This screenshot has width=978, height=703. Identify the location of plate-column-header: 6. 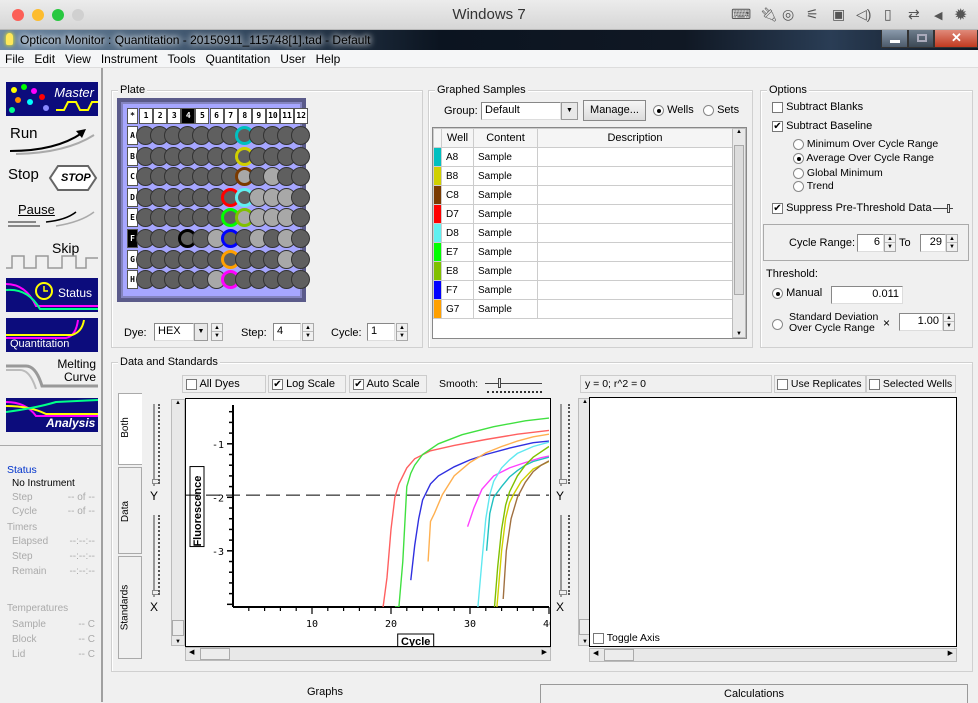
(216, 116).